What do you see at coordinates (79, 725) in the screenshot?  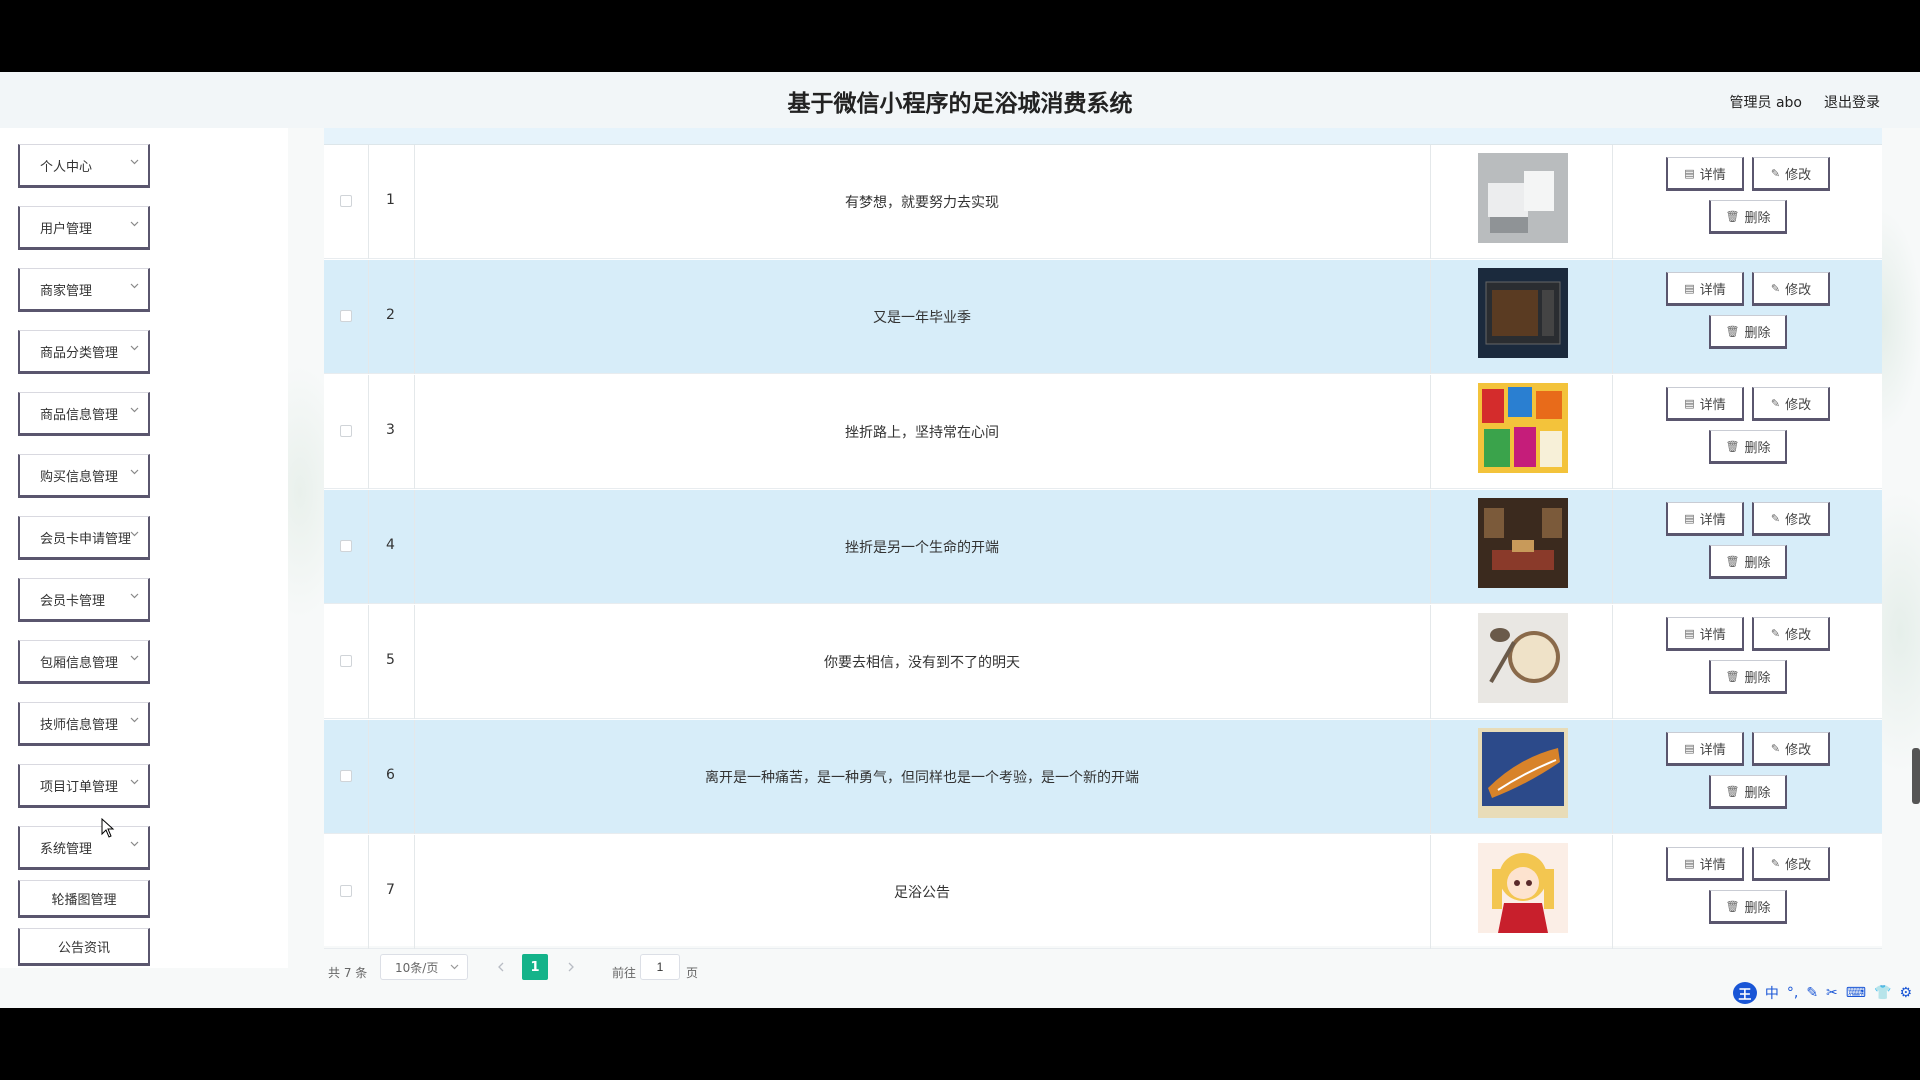 I see `sidebar-item-label: 技师信息管理` at bounding box center [79, 725].